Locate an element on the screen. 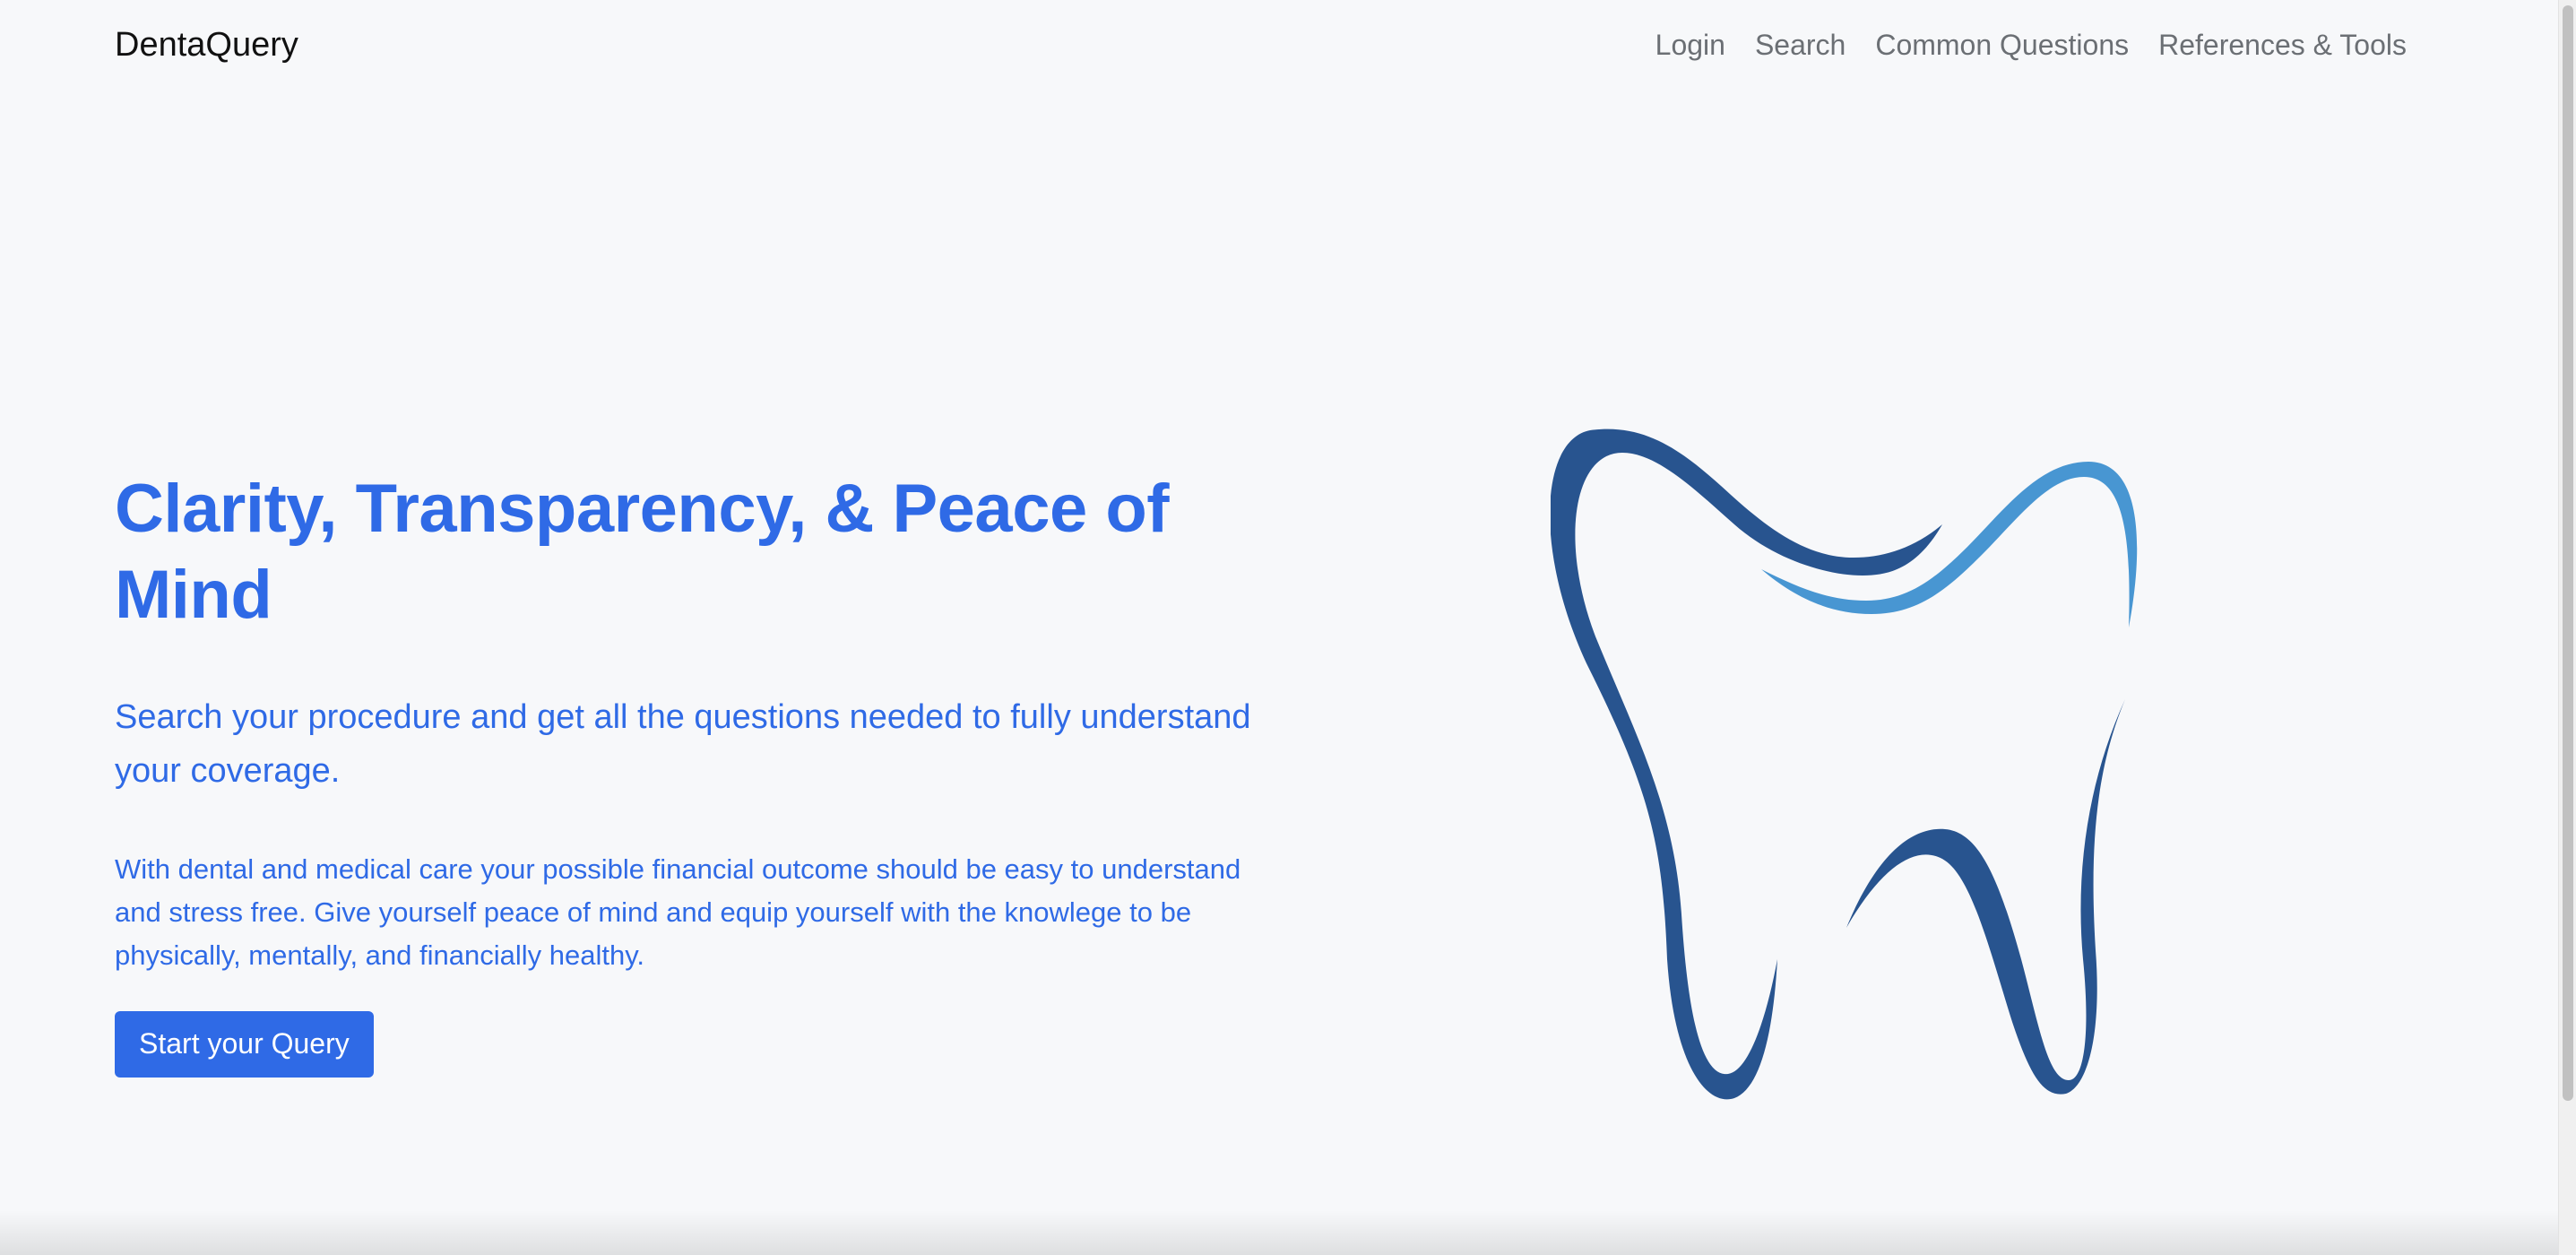 This screenshot has height=1255, width=2576. hero-title: Clarity, Transparency, & Peace of Mind is located at coordinates (642, 552).